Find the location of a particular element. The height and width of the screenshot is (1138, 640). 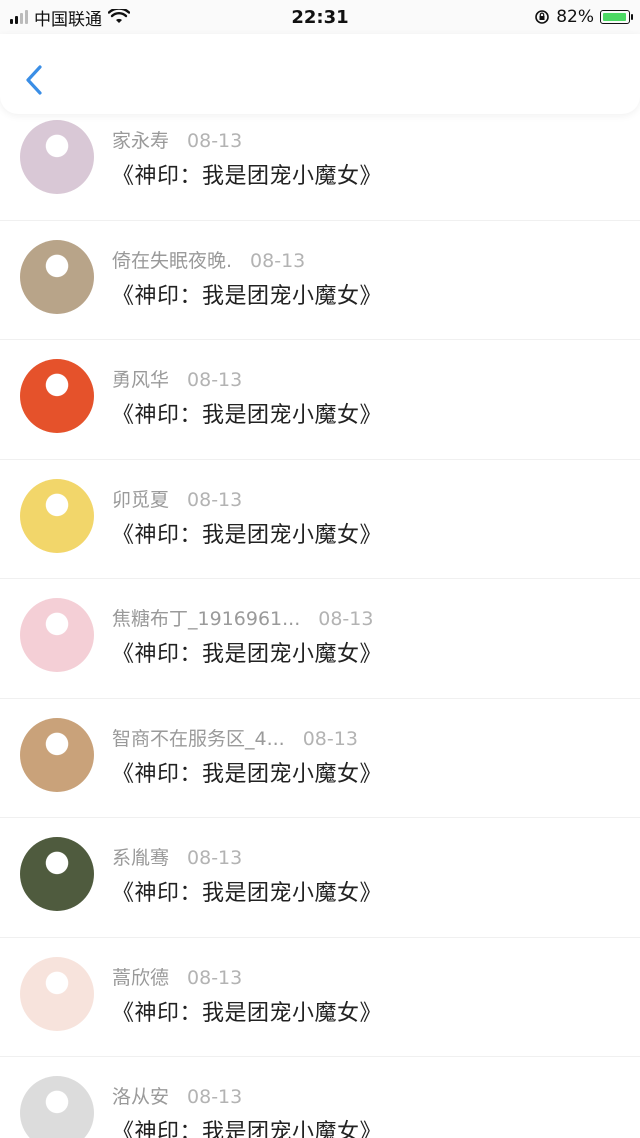

list-item: 勇风华 08-13 《神印：我是团宠小魔女》 is located at coordinates (320, 399).